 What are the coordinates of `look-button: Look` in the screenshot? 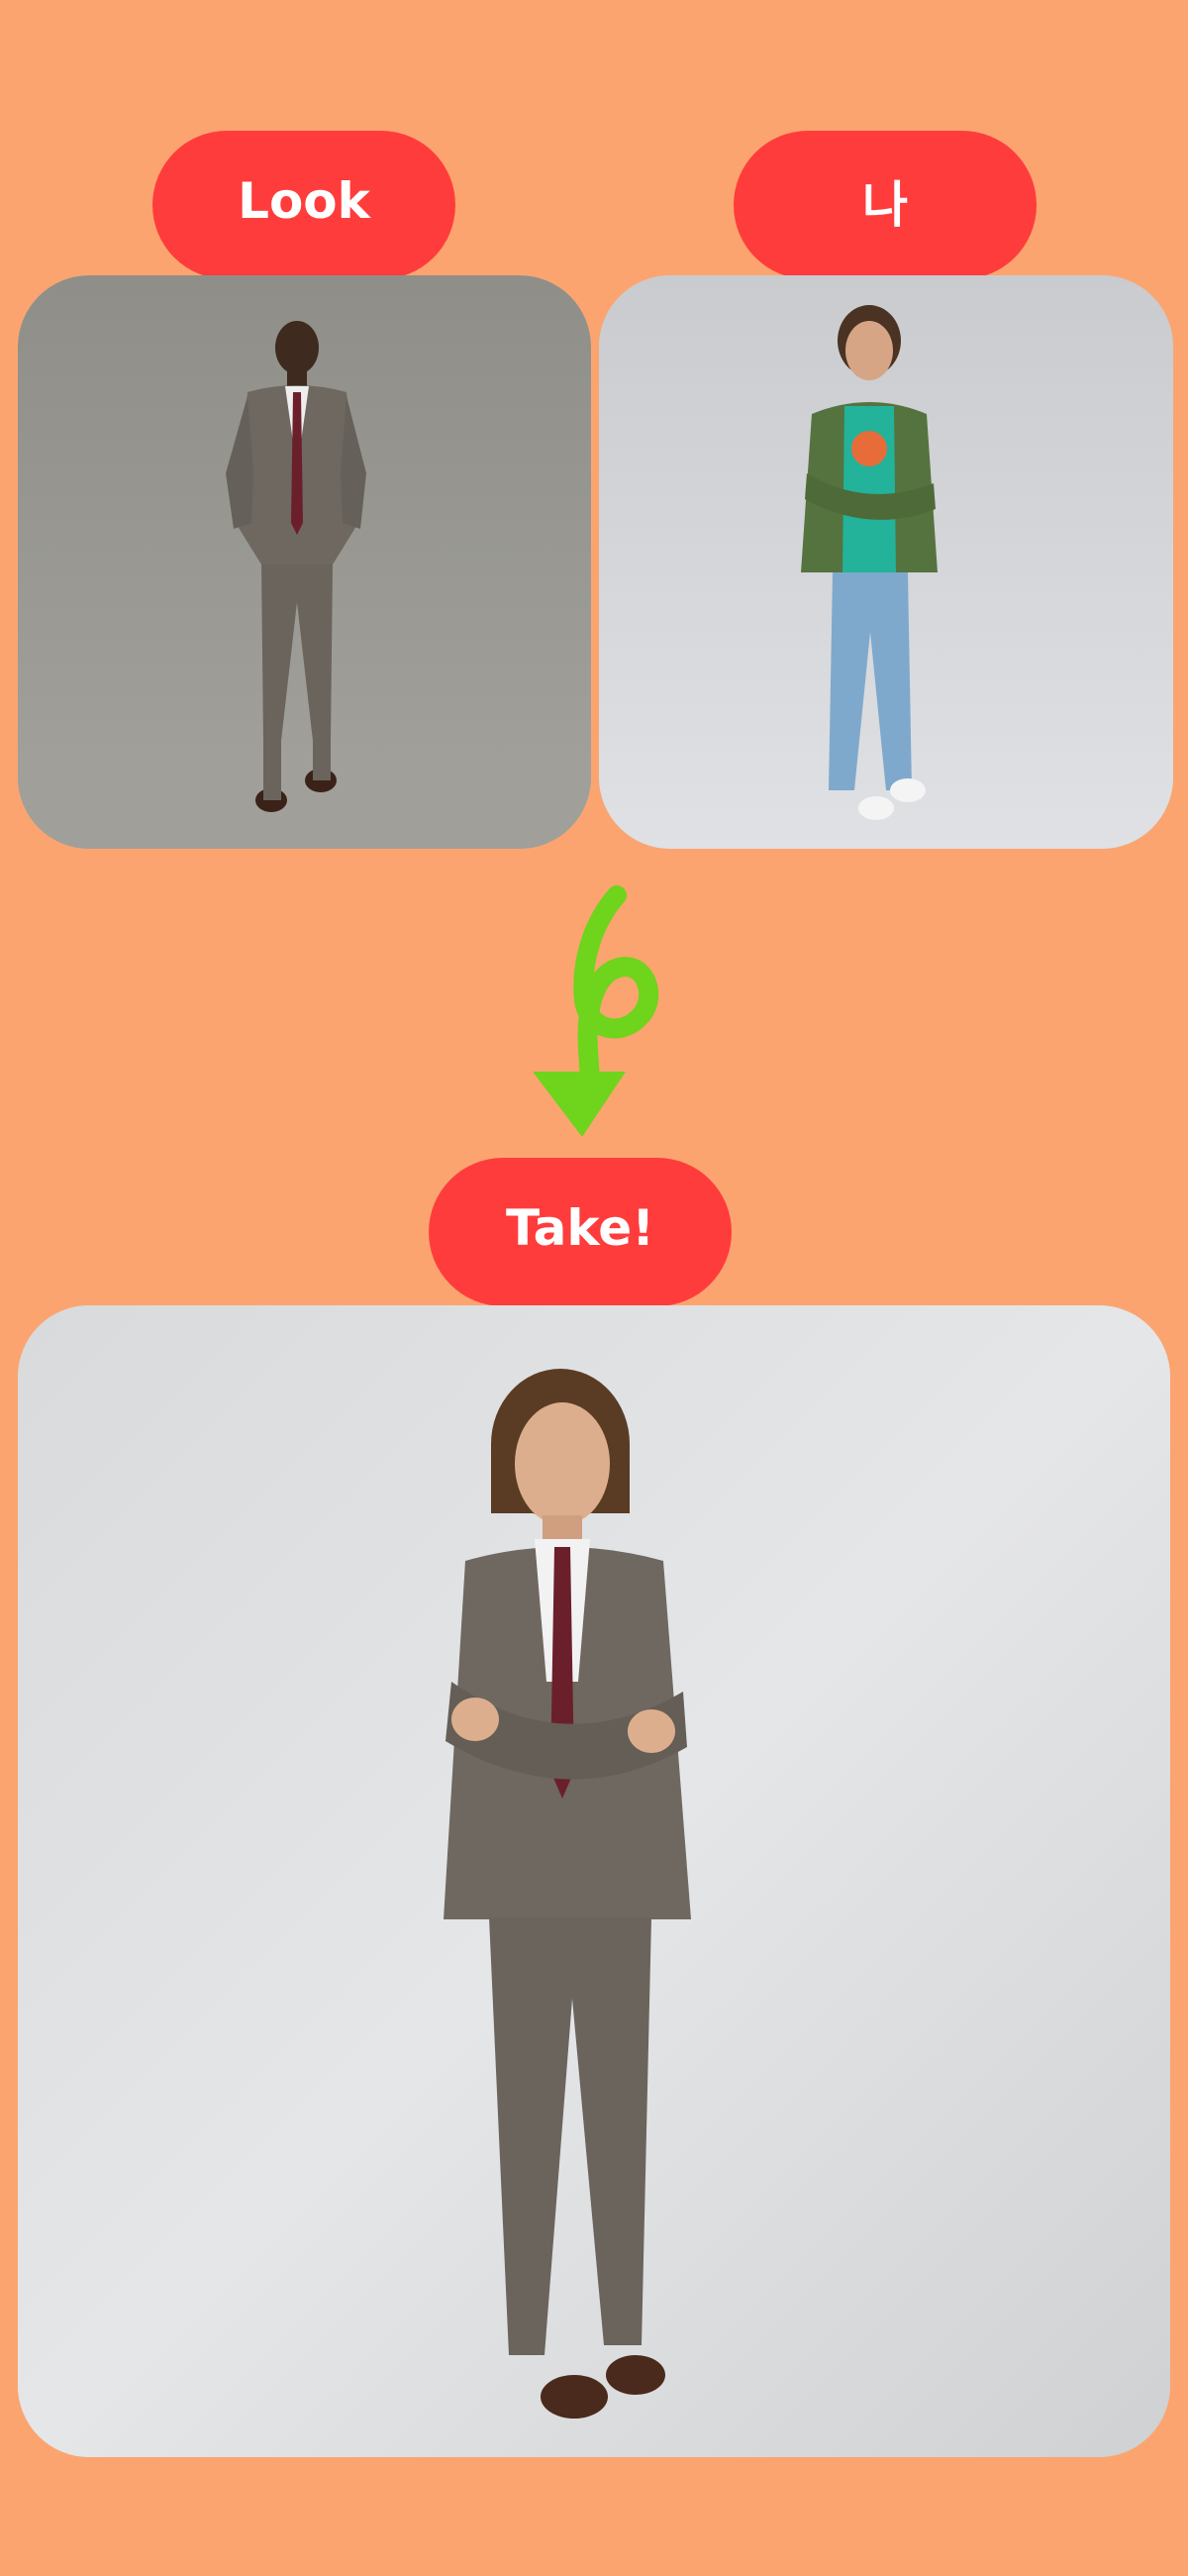 It's located at (303, 205).